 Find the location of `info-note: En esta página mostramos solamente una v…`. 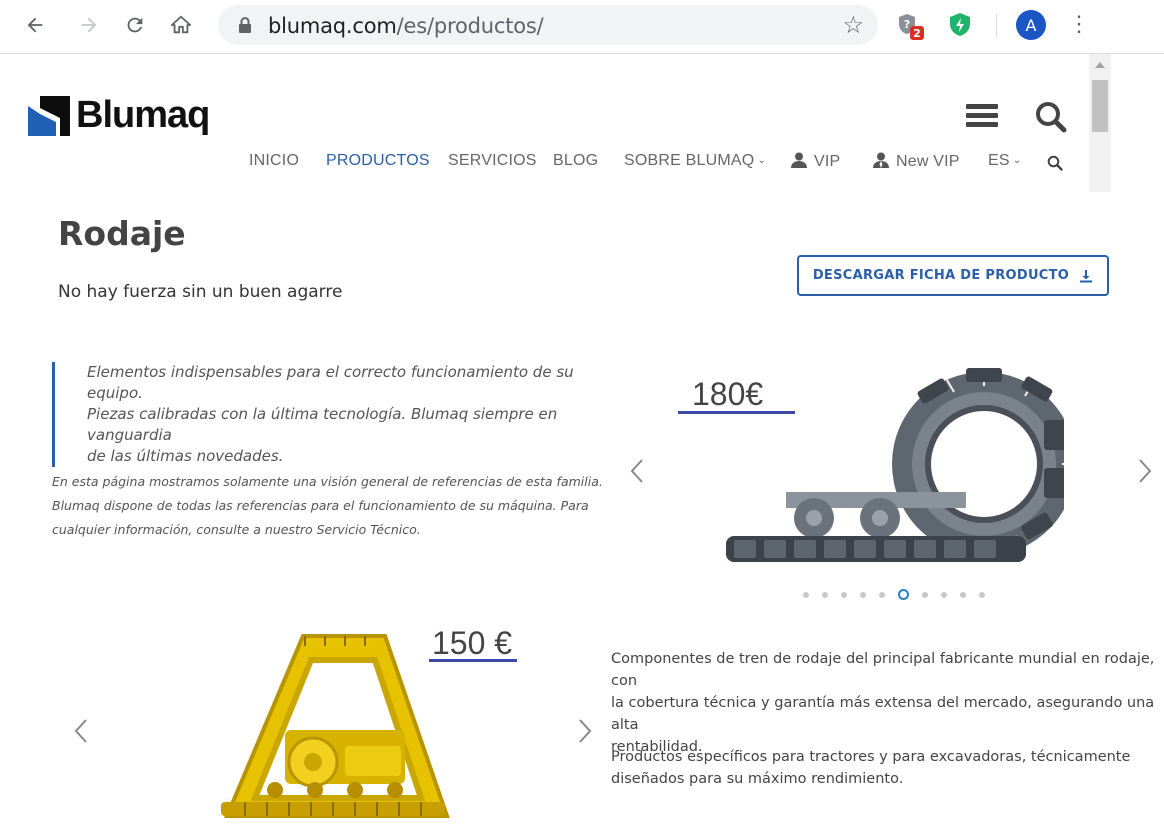

info-note: En esta página mostramos solamente una v… is located at coordinates (332, 506).